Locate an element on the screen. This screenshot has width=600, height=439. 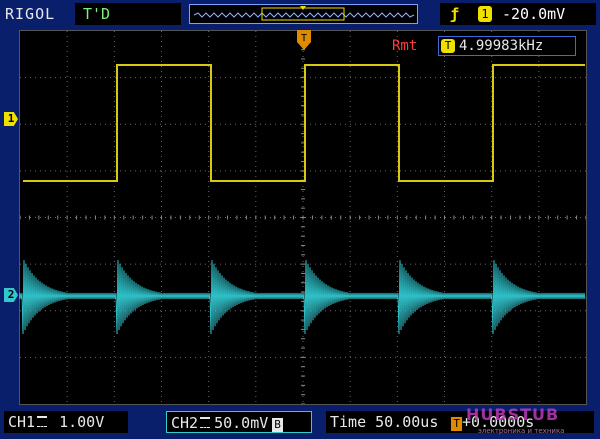
brand-label: RIGOL is located at coordinates (30, 14).